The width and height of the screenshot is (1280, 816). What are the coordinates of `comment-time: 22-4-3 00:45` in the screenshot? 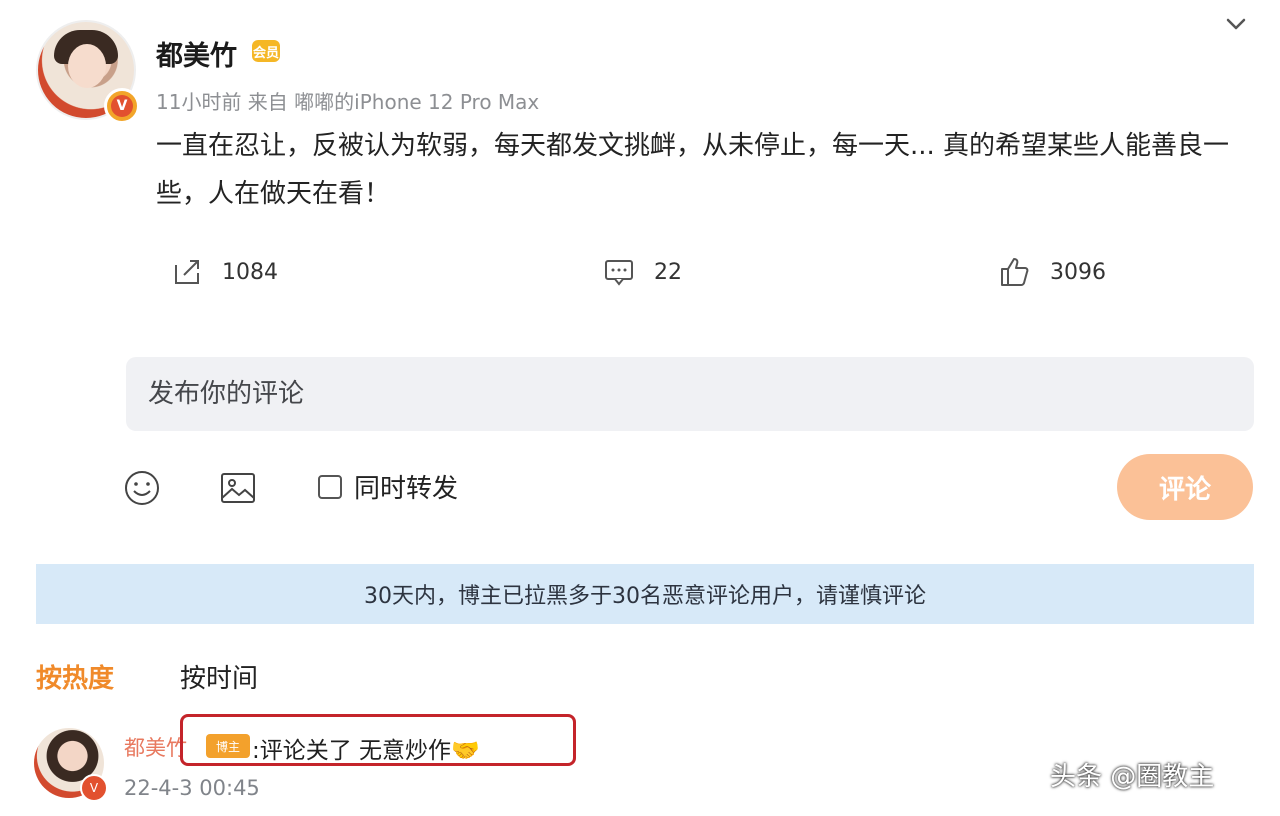 It's located at (192, 788).